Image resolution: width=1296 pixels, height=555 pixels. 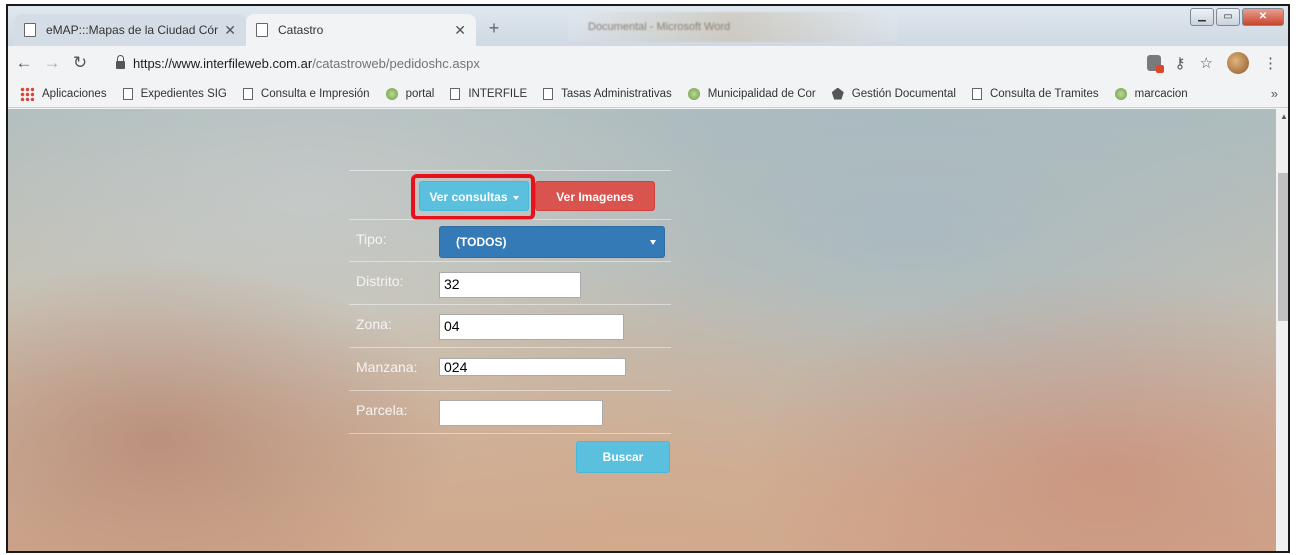 What do you see at coordinates (371, 239) in the screenshot?
I see `tipo-label: Tipo:` at bounding box center [371, 239].